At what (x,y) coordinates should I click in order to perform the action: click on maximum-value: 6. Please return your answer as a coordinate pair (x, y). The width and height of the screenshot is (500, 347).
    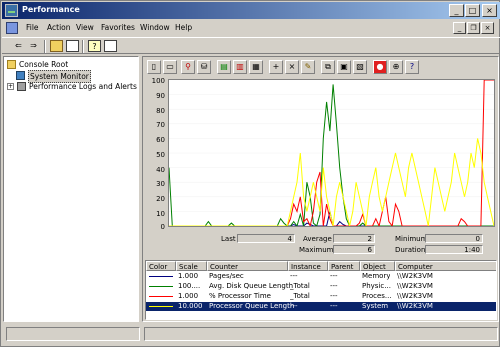
    Looking at the image, I should click on (354, 249).